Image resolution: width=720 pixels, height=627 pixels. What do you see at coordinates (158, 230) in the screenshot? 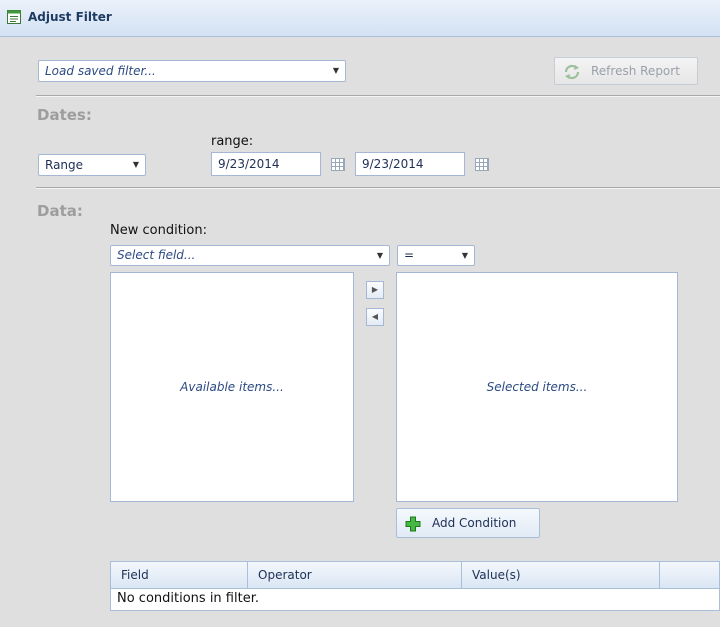
I see `new-condition-label: New condition:` at bounding box center [158, 230].